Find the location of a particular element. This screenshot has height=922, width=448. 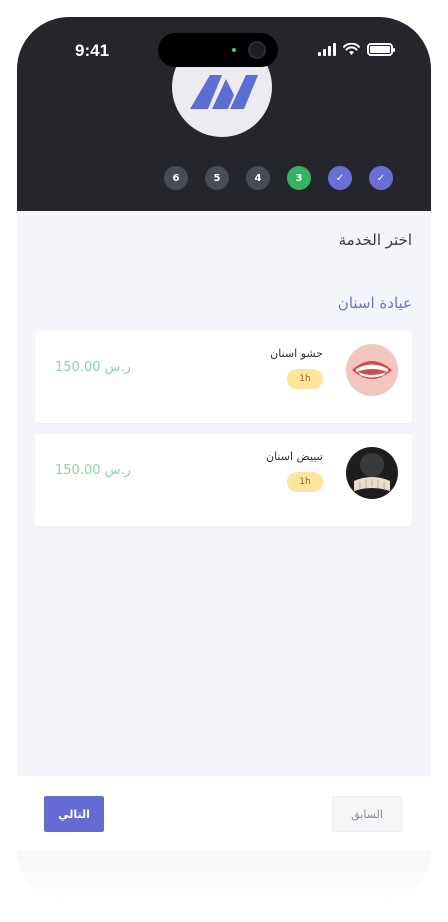

phone-bottom-bezel is located at coordinates (224, 877).